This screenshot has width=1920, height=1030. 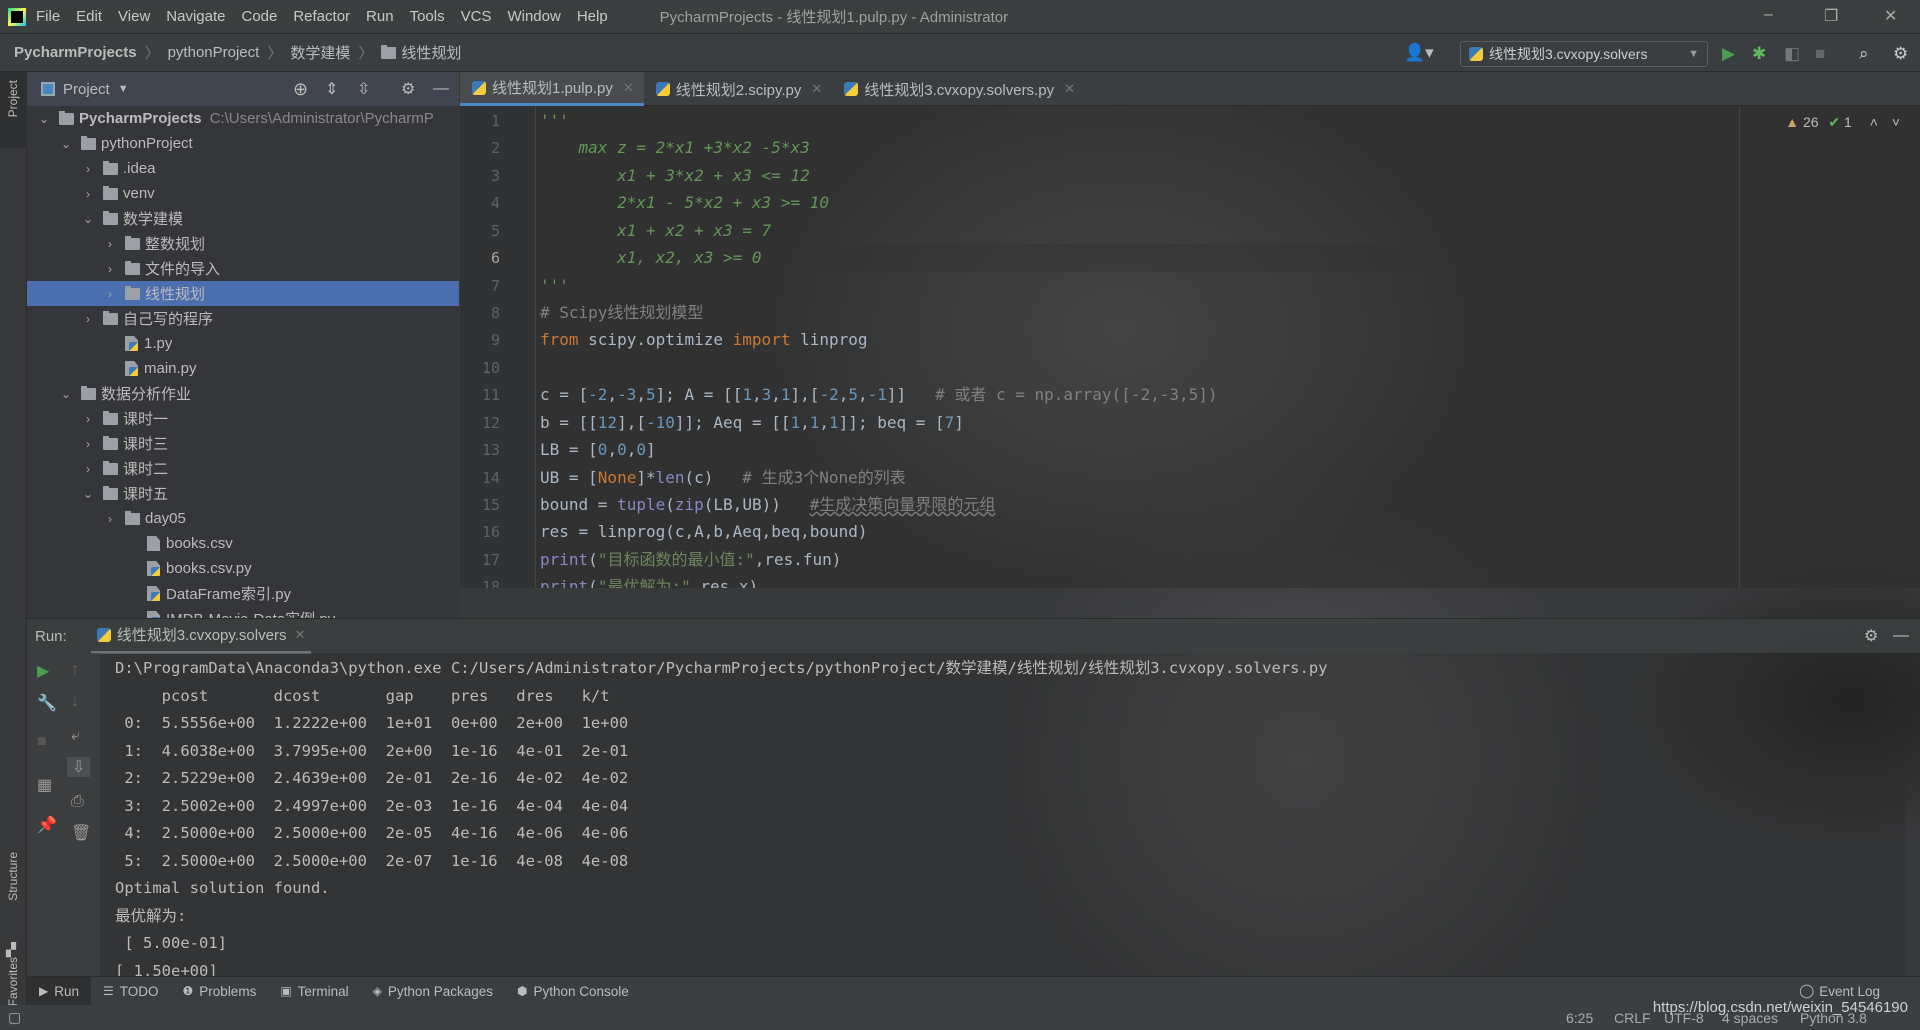 What do you see at coordinates (243, 568) in the screenshot?
I see `tree-item: books.csv.py` at bounding box center [243, 568].